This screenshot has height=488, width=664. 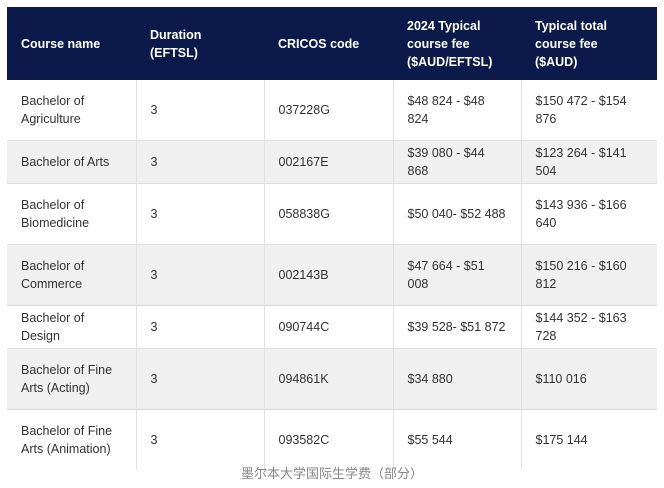 What do you see at coordinates (331, 474) in the screenshot?
I see `image-caption: 墨尔本大学国际生学费（部分）` at bounding box center [331, 474].